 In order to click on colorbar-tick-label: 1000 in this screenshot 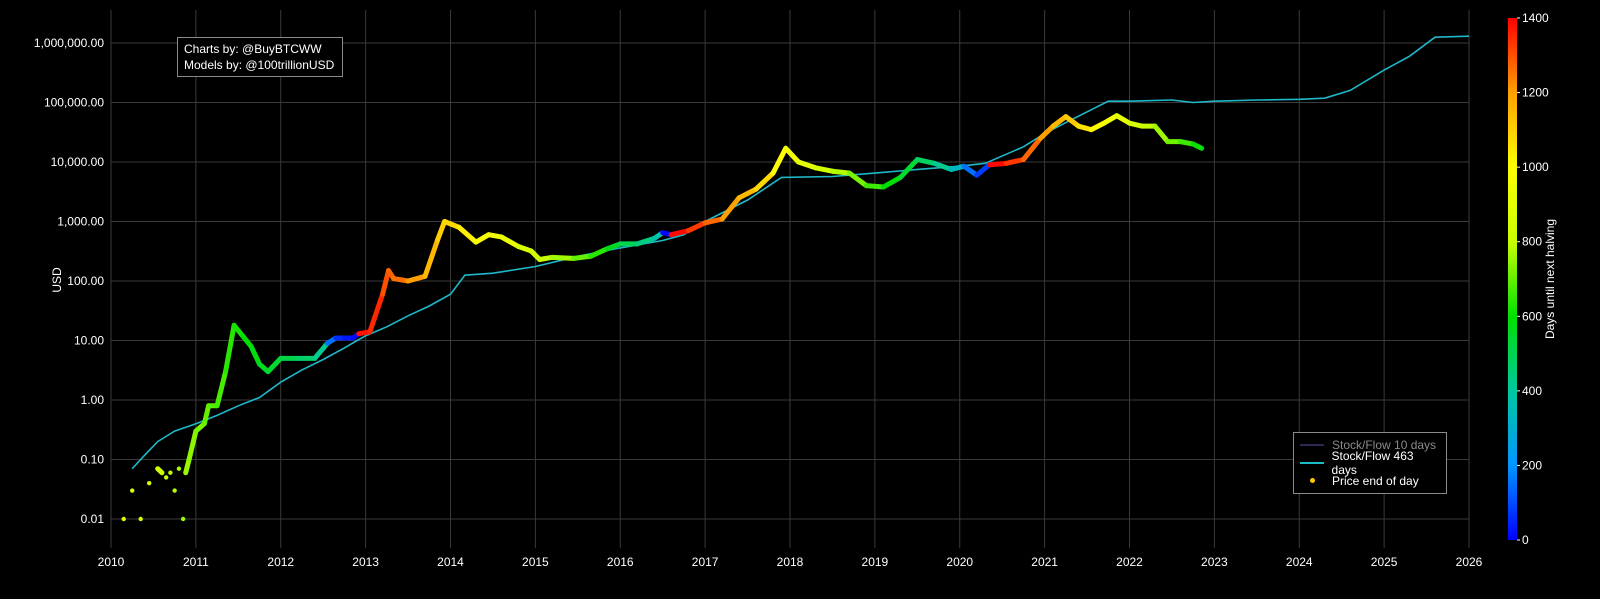, I will do `click(1535, 167)`.